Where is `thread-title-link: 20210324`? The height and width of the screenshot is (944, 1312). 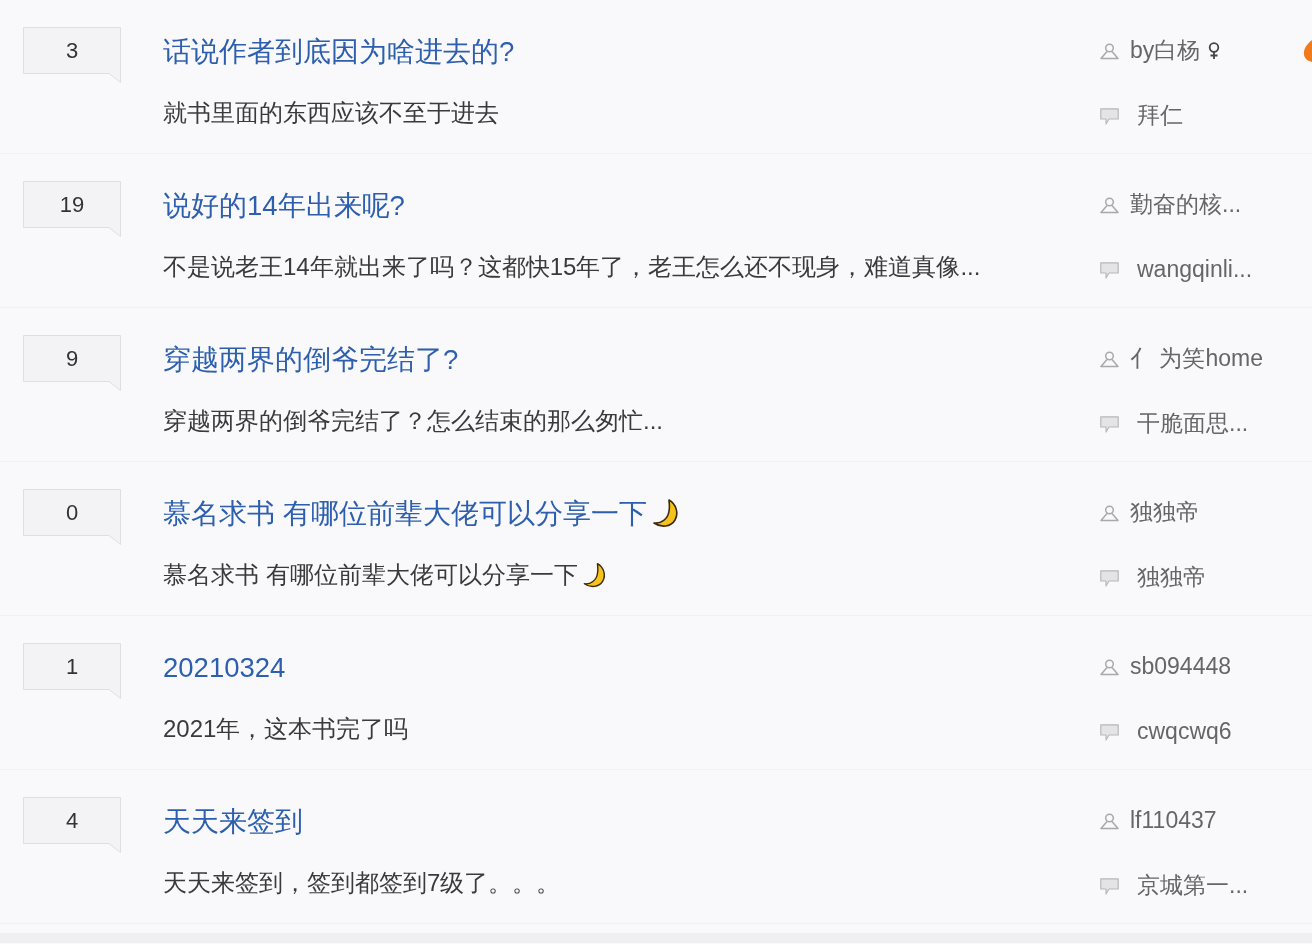 thread-title-link: 20210324 is located at coordinates (224, 667).